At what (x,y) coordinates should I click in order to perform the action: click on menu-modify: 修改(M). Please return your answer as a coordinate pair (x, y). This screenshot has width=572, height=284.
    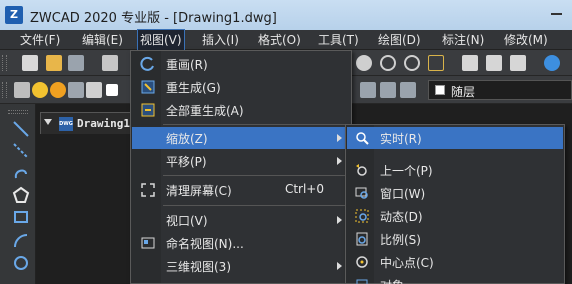
    Looking at the image, I should click on (526, 40).